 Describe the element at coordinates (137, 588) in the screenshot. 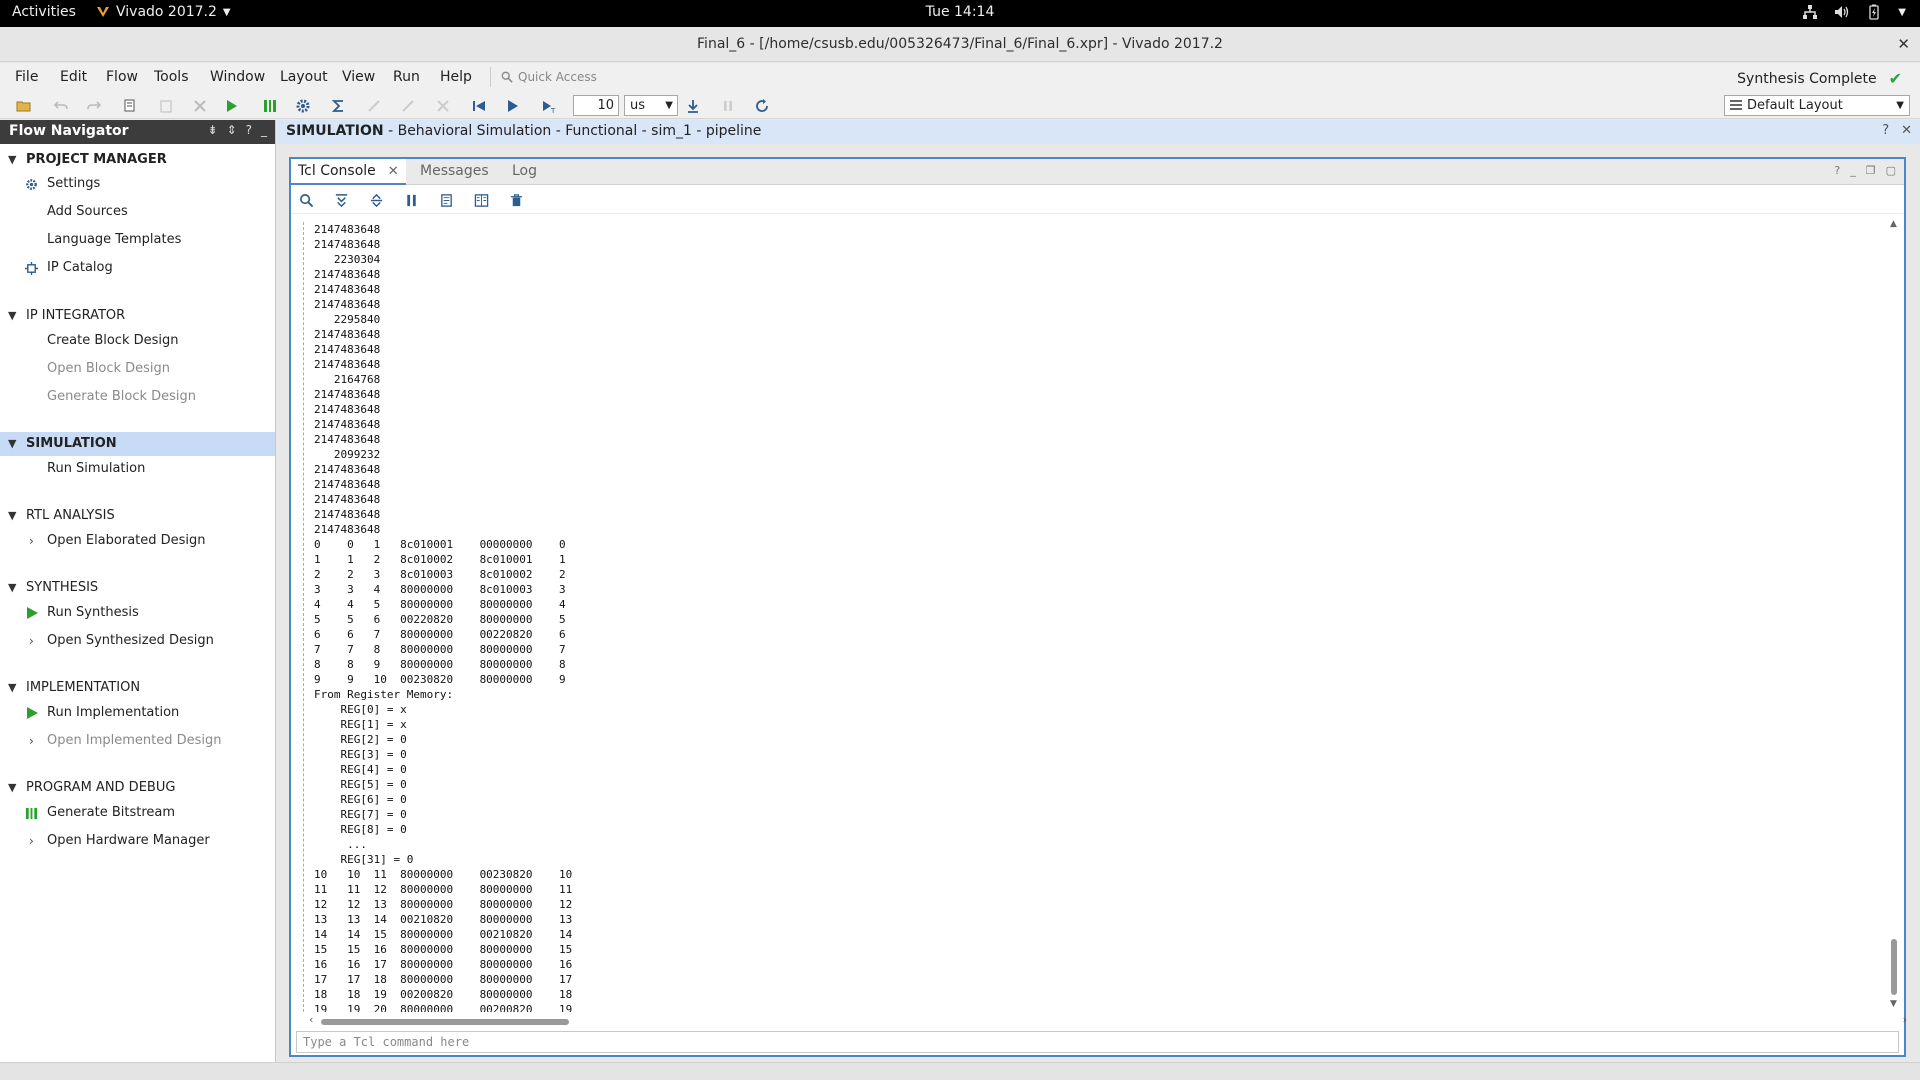

I see `nav-section-synthesis: ▼ SYNTHESIS` at that location.